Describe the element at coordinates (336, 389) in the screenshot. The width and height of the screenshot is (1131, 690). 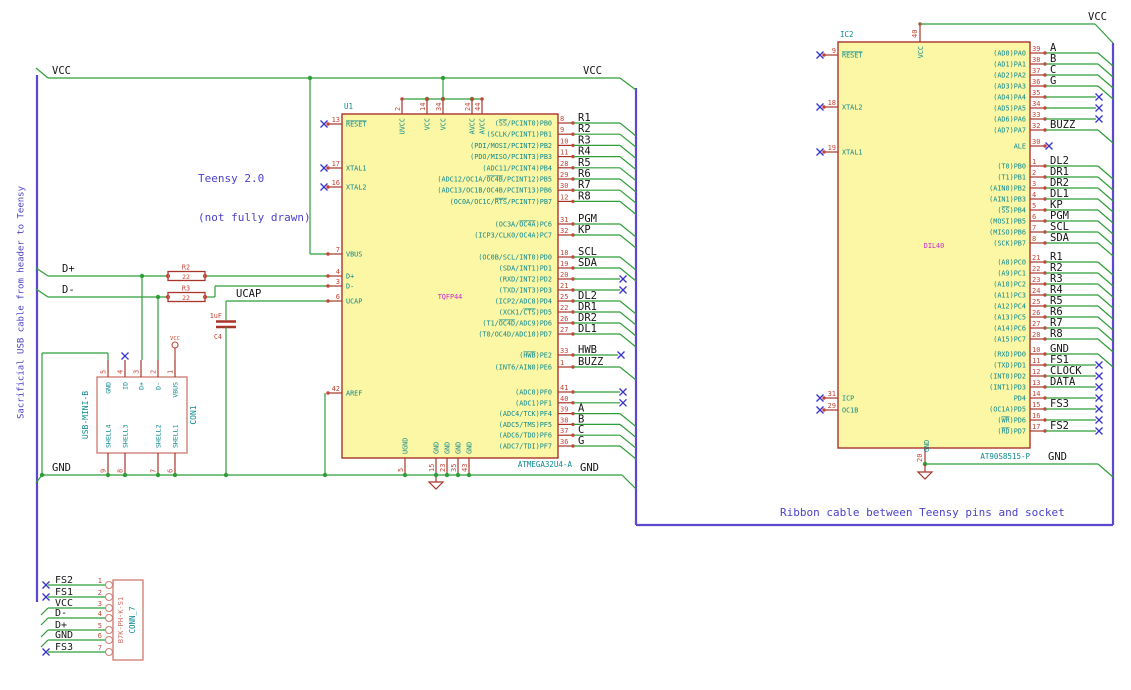
I see `pin-number: 42` at that location.